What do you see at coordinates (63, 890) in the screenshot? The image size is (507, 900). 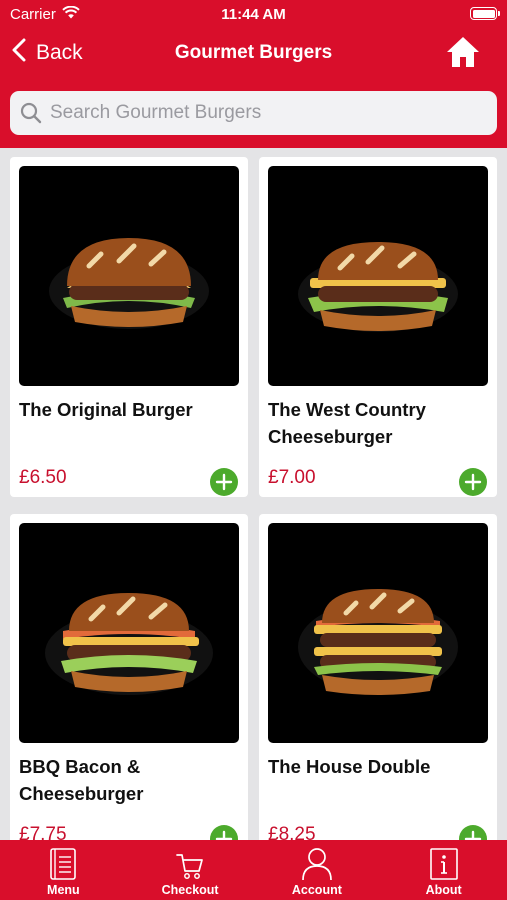 I see `tab-menu-label: Menu` at bounding box center [63, 890].